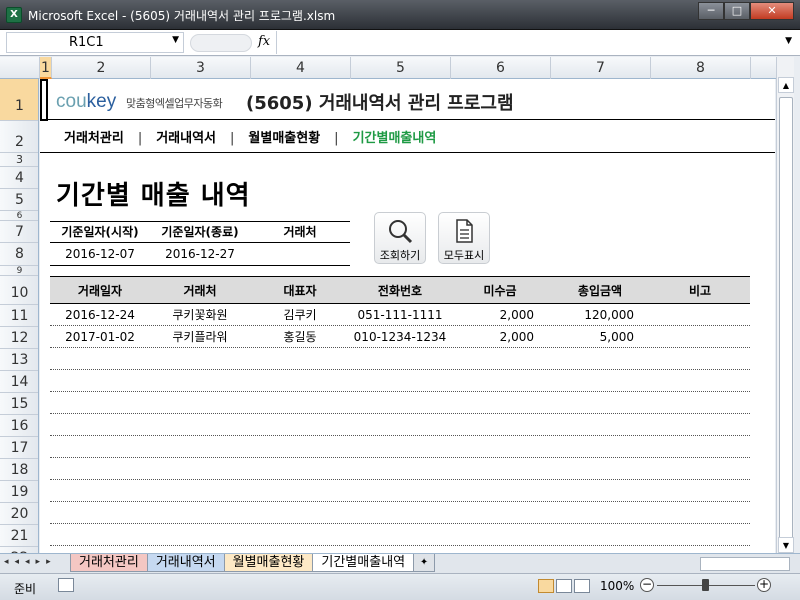  What do you see at coordinates (100, 336) in the screenshot?
I see `table-cell: 2017-01-02` at bounding box center [100, 336].